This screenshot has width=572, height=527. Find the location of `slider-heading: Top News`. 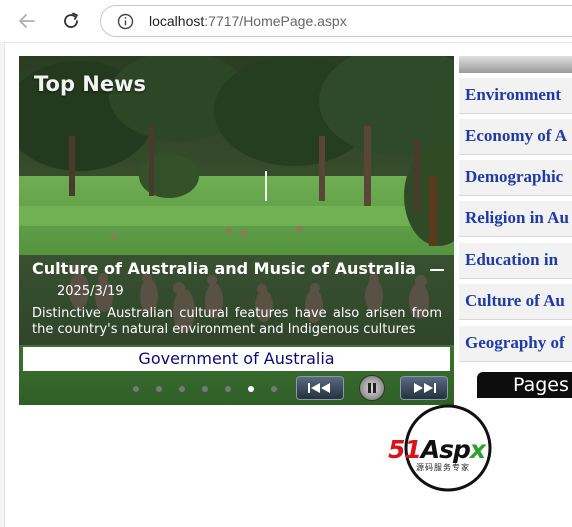

slider-heading: Top News is located at coordinates (90, 84).